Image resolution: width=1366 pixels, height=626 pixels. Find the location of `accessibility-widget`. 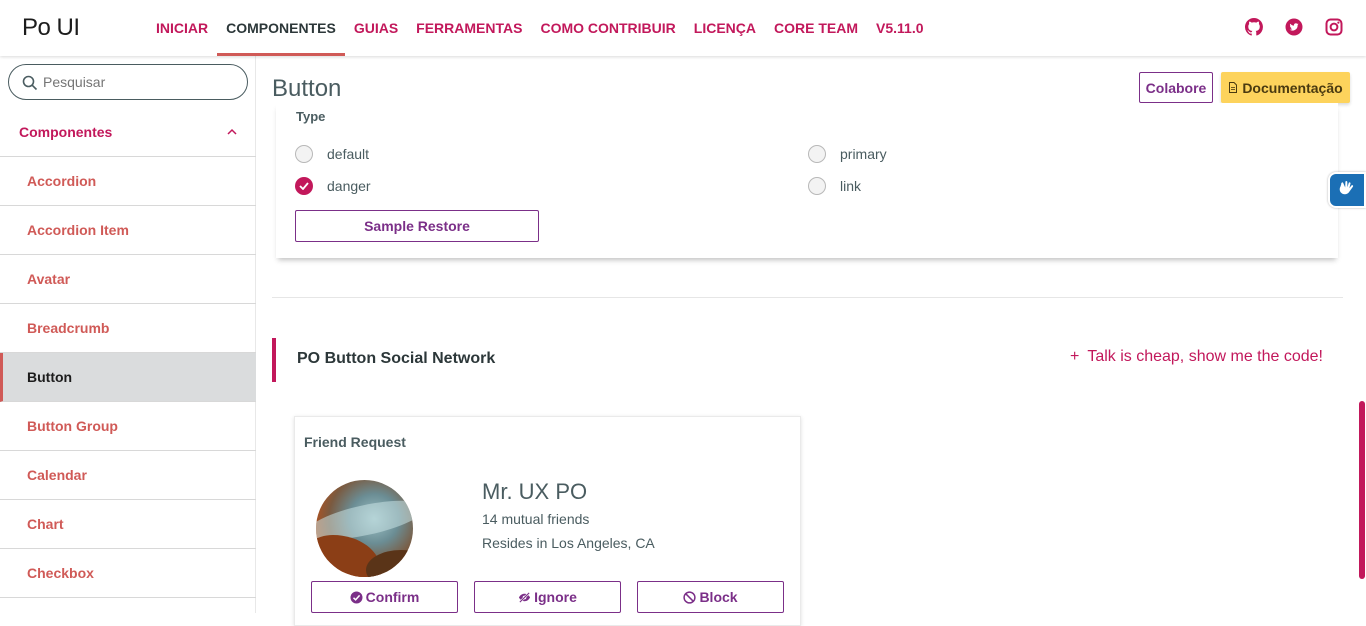

accessibility-widget is located at coordinates (1347, 190).